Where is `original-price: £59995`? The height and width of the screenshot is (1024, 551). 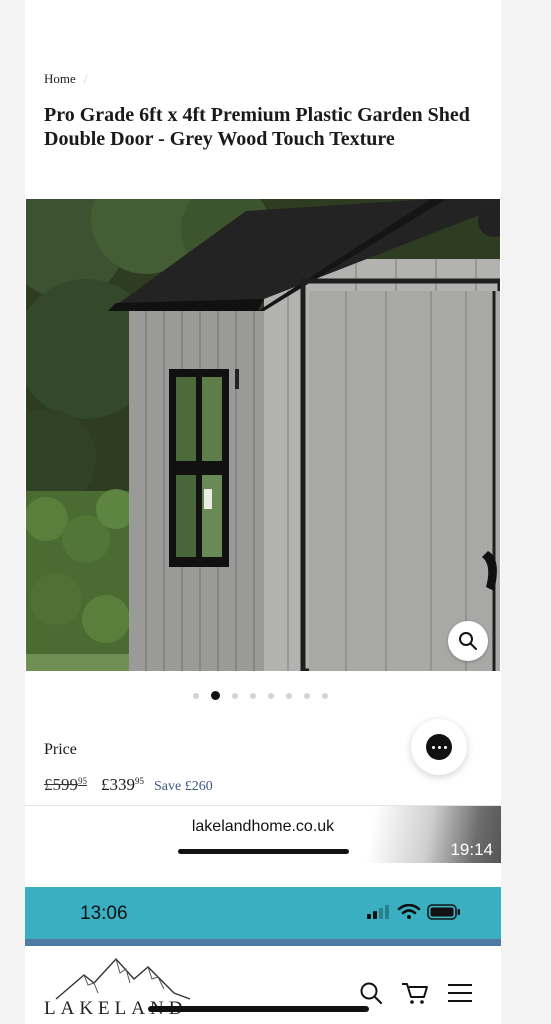 original-price: £59995 is located at coordinates (65, 785).